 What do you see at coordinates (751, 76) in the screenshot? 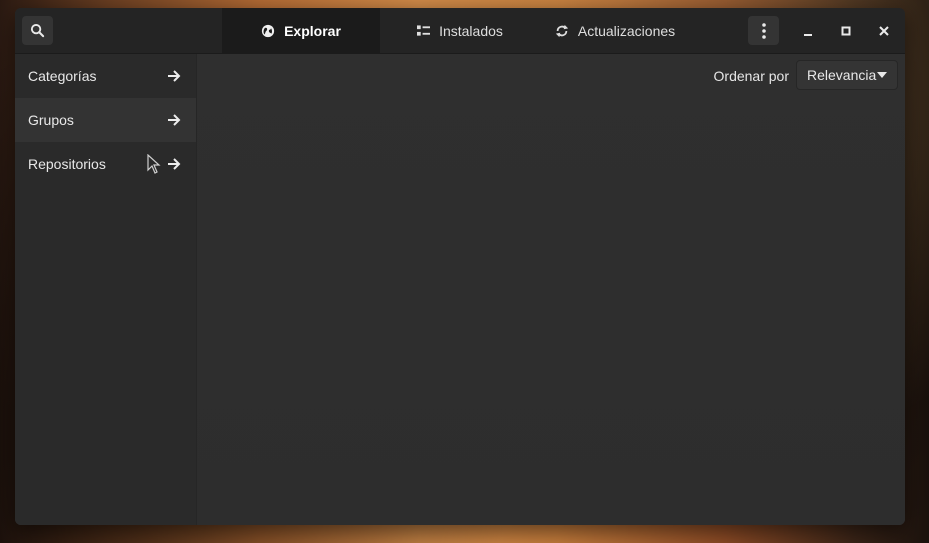
I see `sort-label: Ordenar por` at bounding box center [751, 76].